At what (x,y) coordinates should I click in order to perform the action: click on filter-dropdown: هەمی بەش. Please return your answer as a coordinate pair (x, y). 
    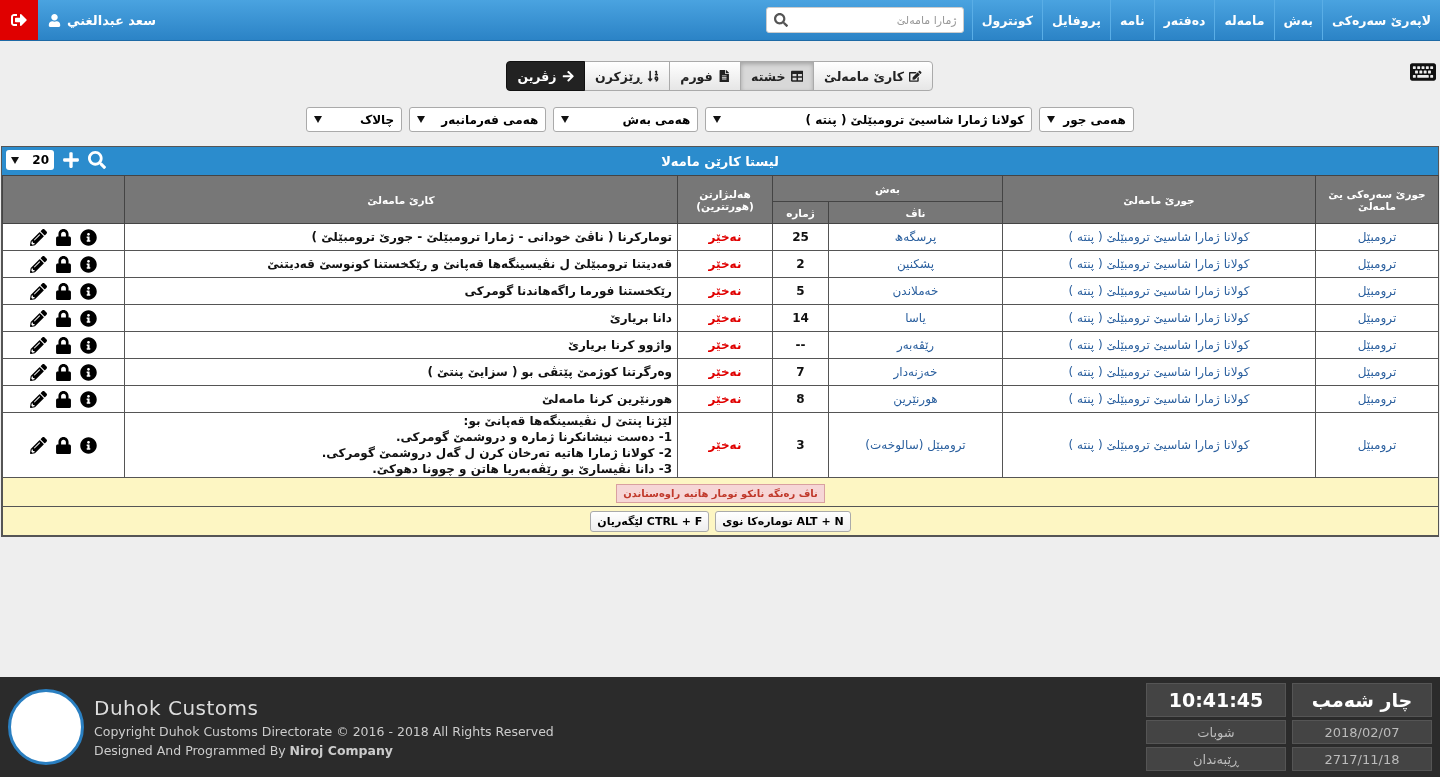
    Looking at the image, I should click on (626, 119).